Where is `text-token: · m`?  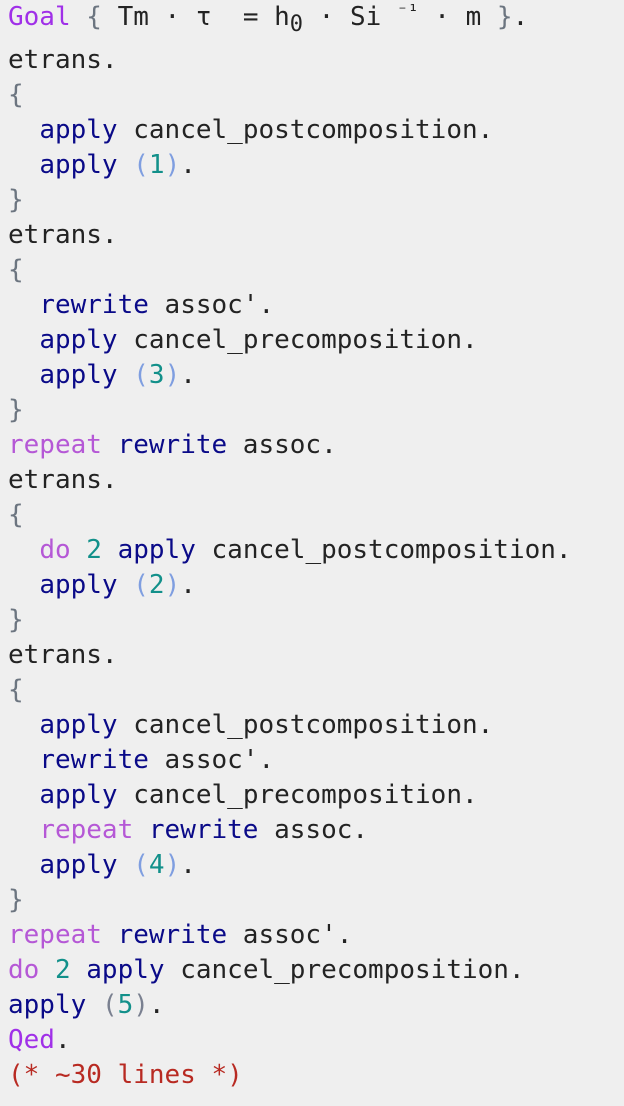 text-token: · m is located at coordinates (457, 17).